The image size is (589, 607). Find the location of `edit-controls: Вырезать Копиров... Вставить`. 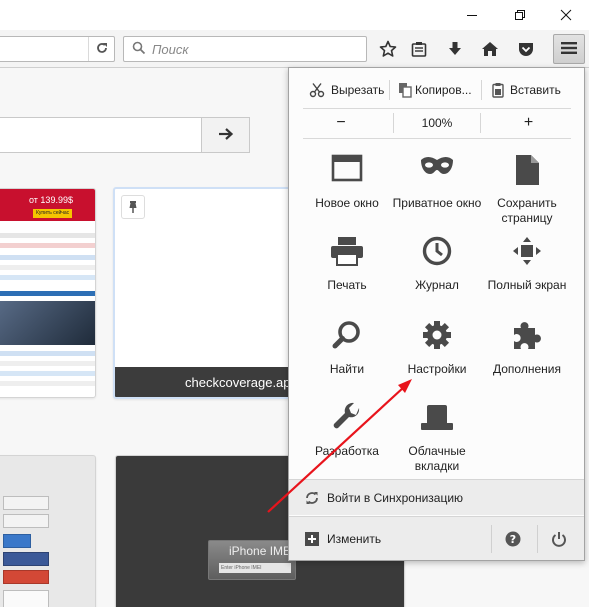

edit-controls: Вырезать Копиров... Вставить is located at coordinates (436, 90).